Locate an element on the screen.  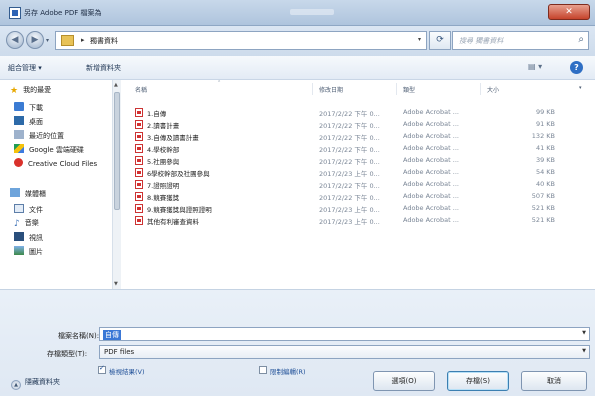
forward-button: ▶ is located at coordinates (35, 40).